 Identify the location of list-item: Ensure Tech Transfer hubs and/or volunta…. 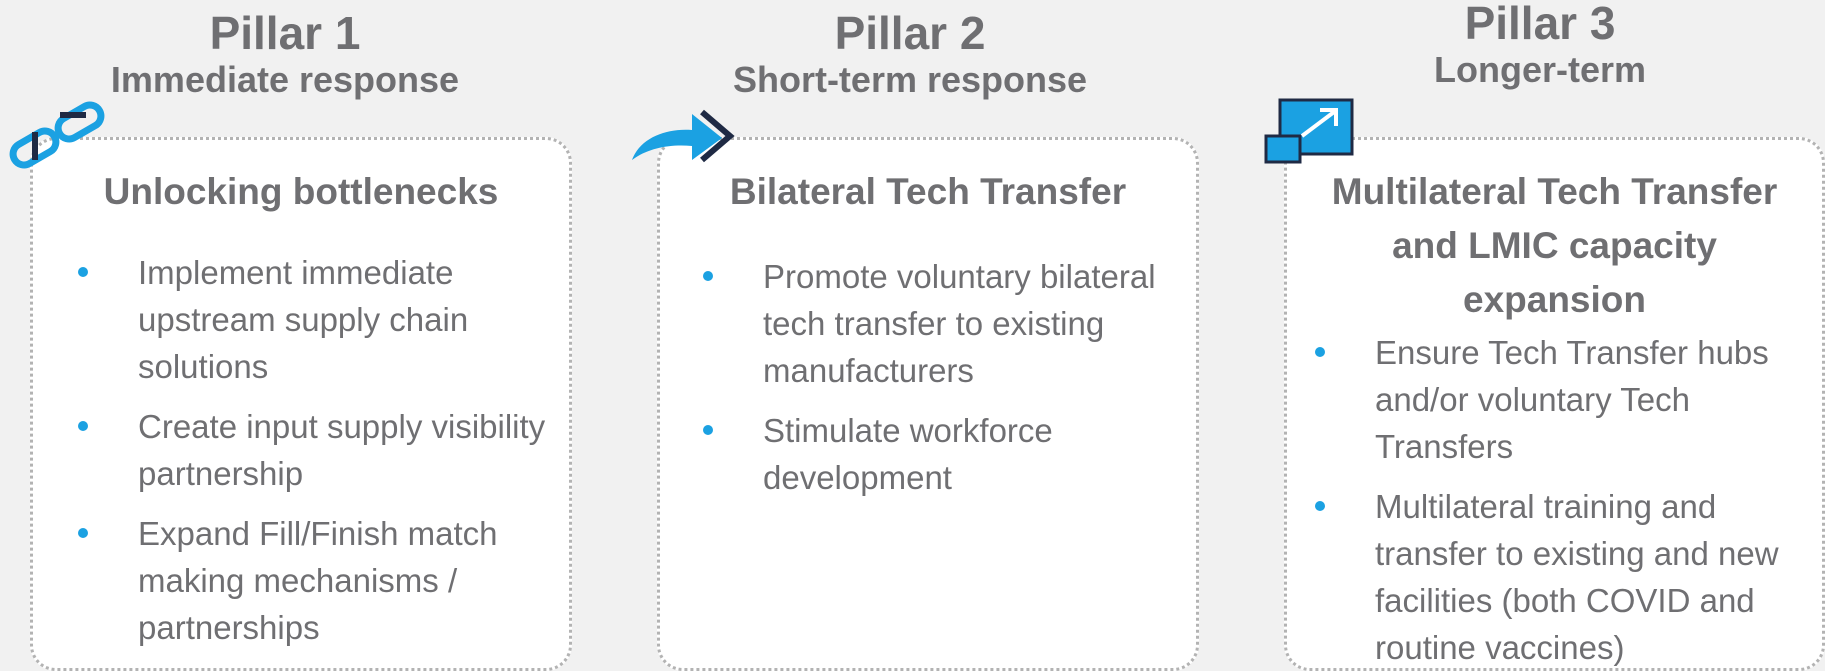
(1563, 399).